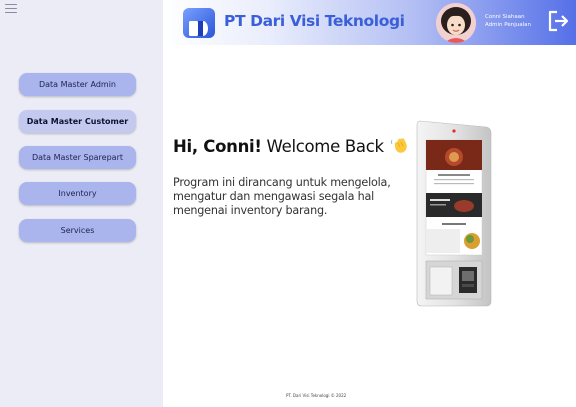 This screenshot has width=576, height=407. I want to click on kiosk-illustration, so click(454, 213).